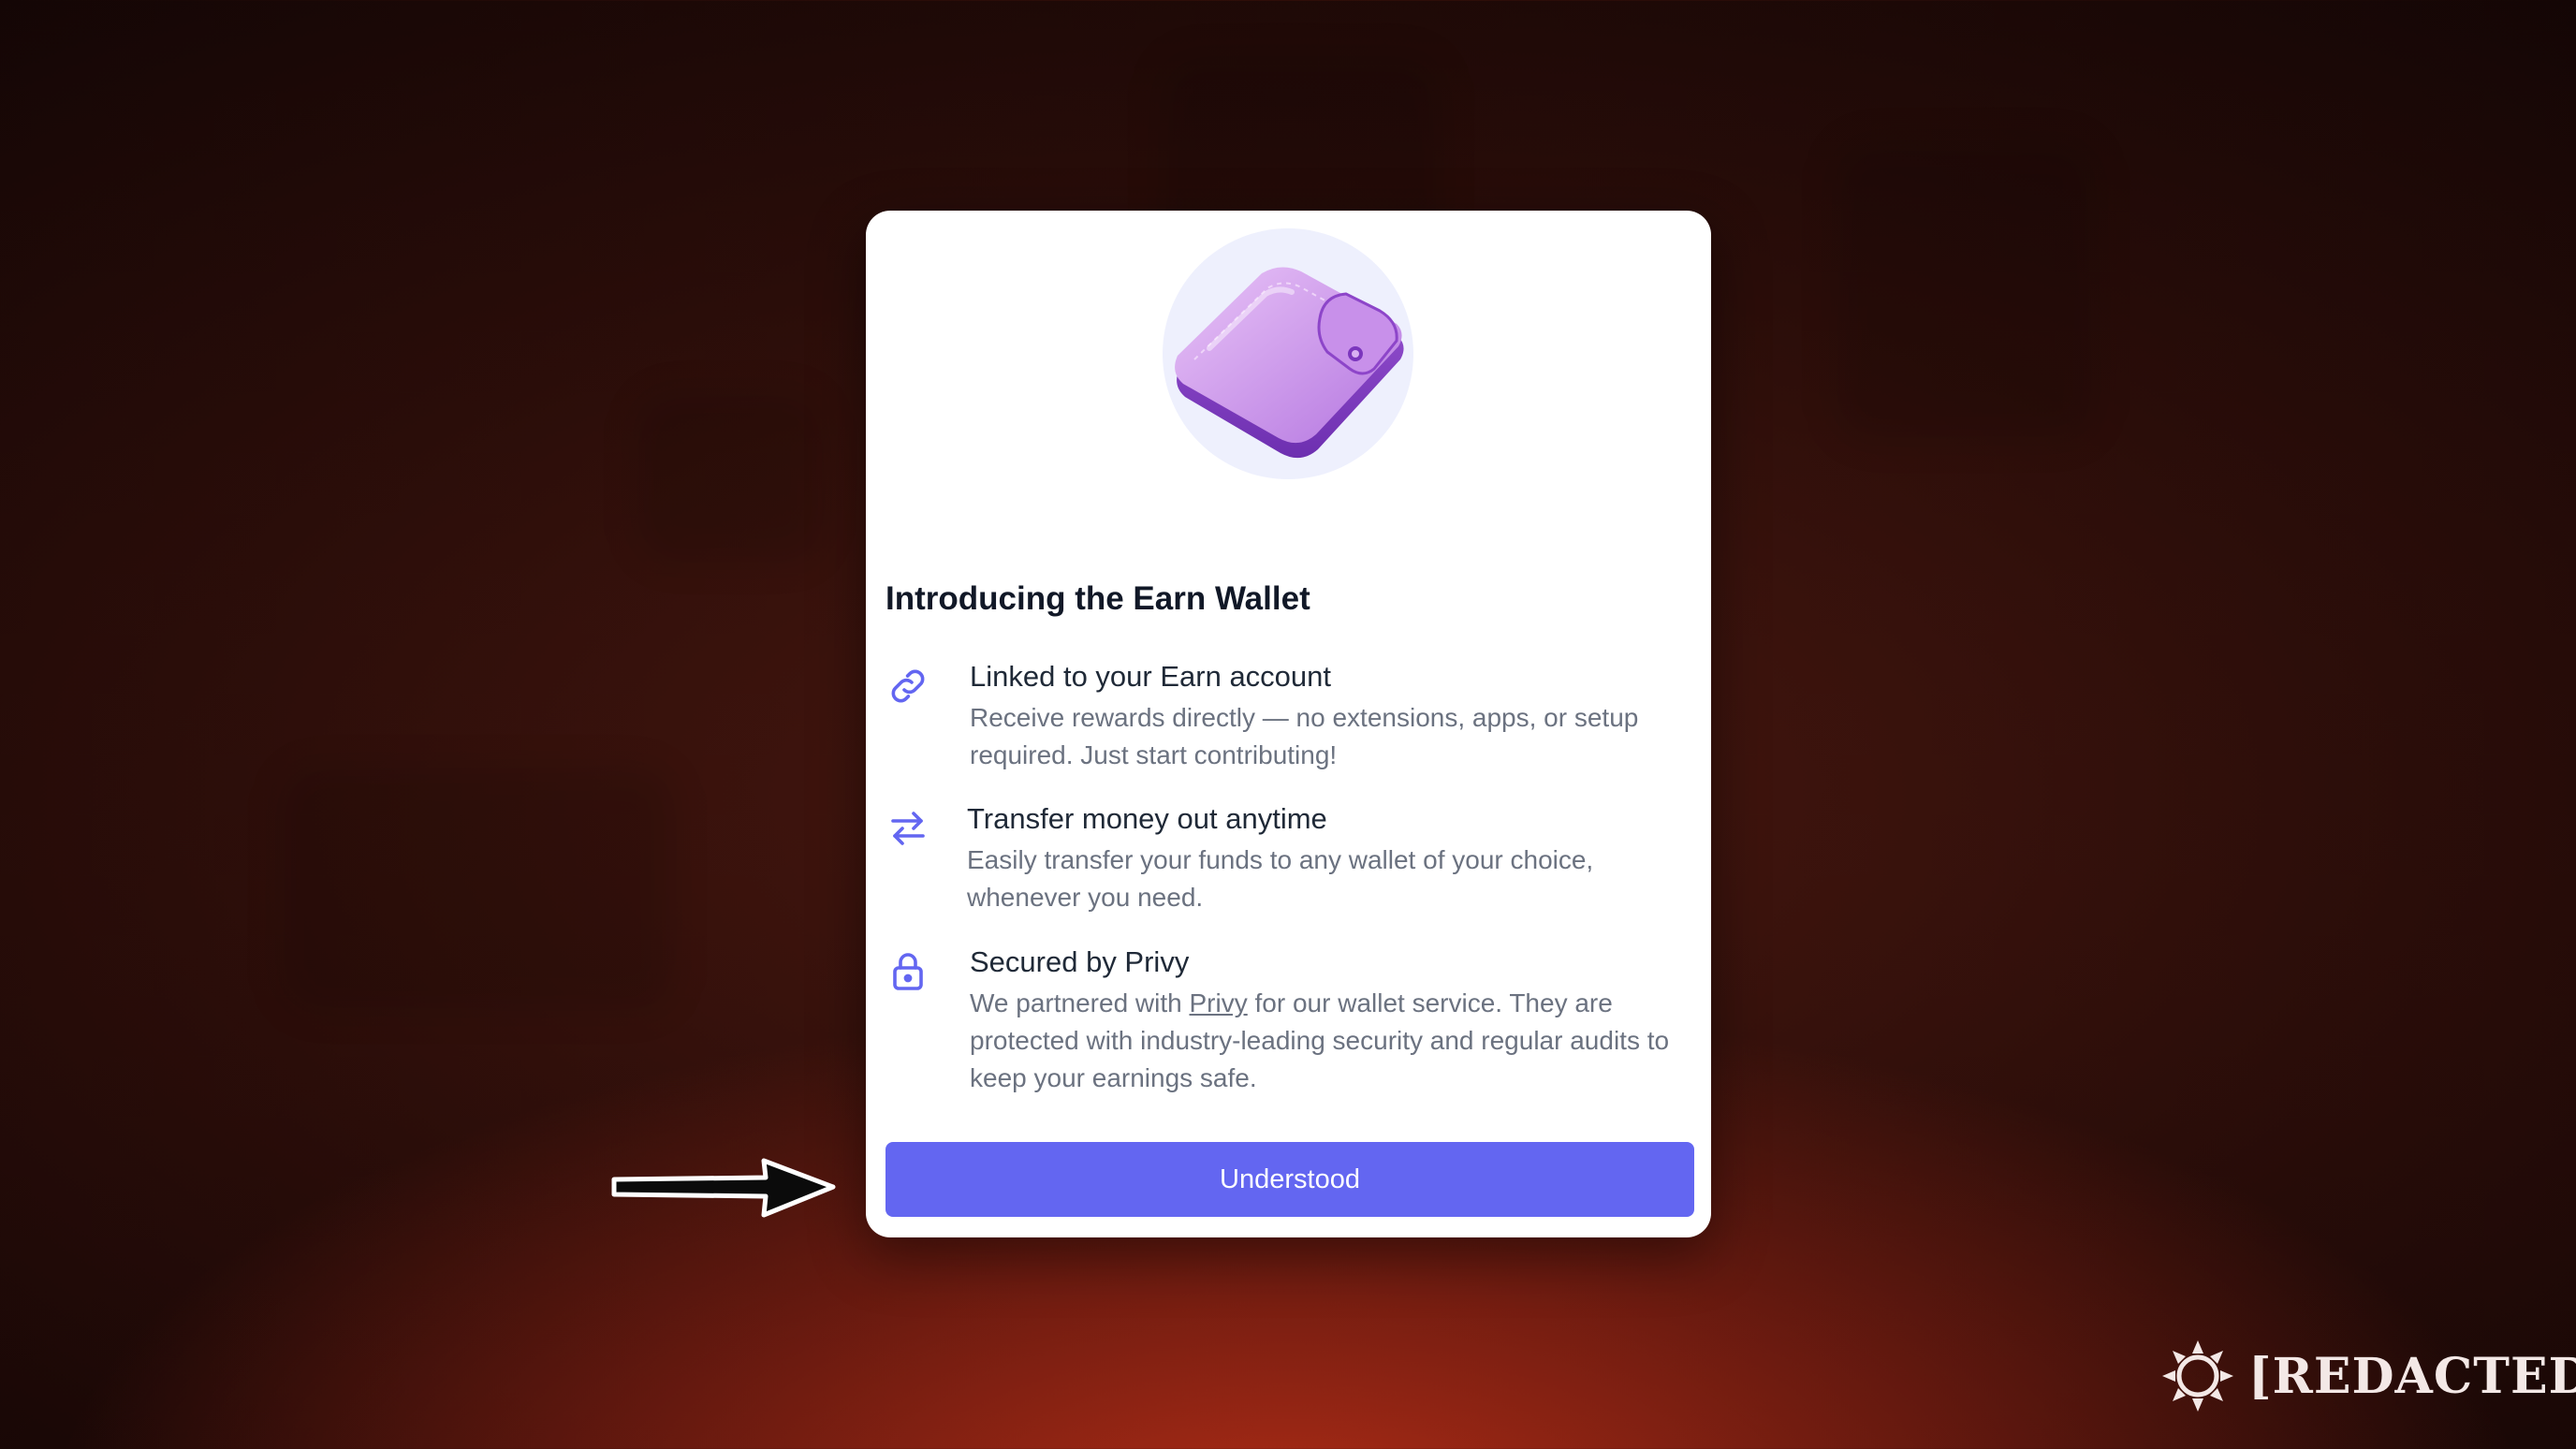 The height and width of the screenshot is (1449, 2576). I want to click on feature-heading: Linked to your Earn account, so click(1151, 676).